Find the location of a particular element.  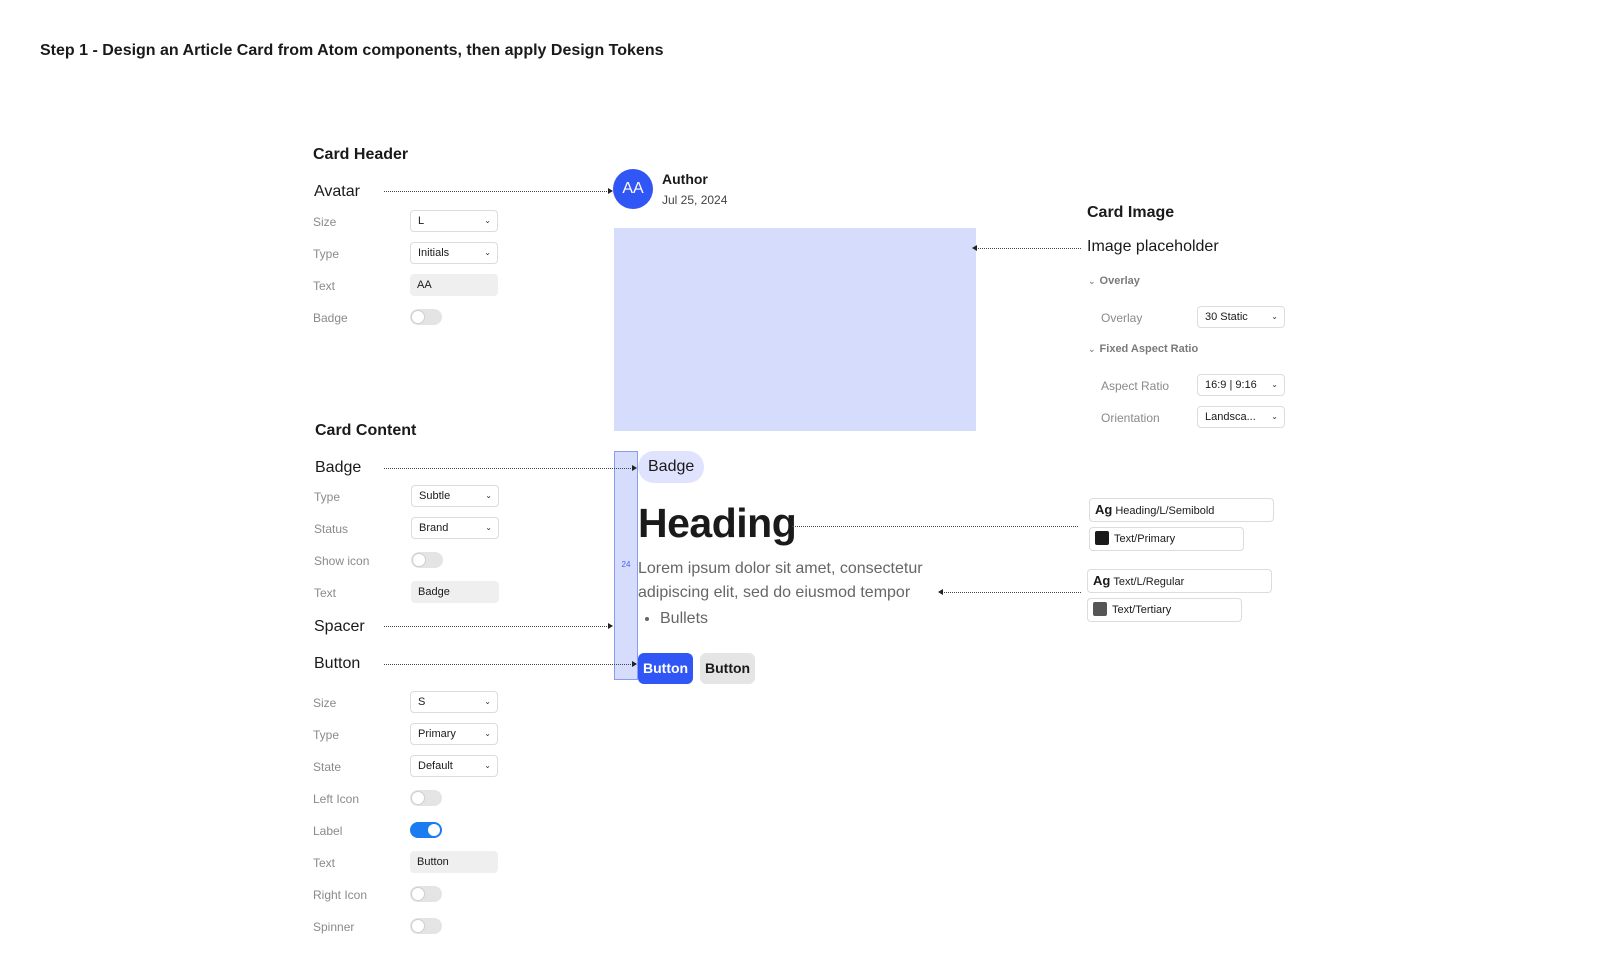

button-type-select: Primary ⌄ is located at coordinates (454, 734).